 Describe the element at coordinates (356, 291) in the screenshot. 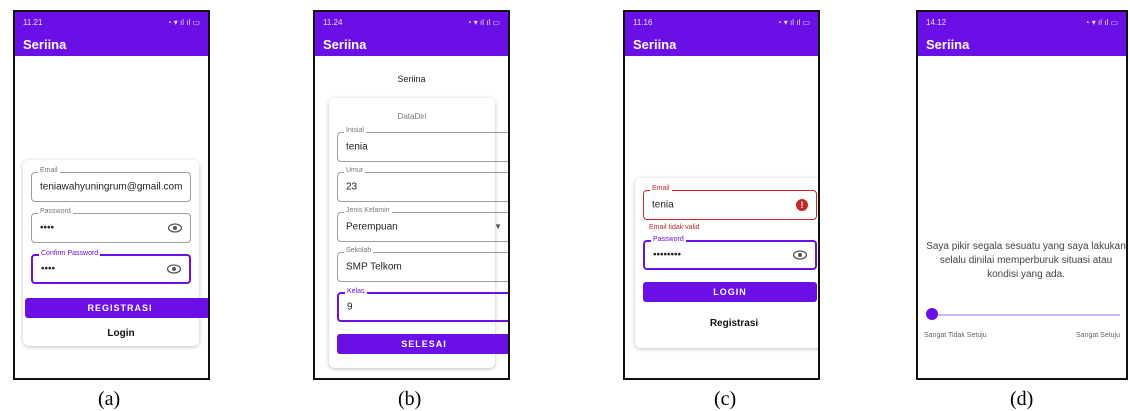

I see `kelas-label: Kelas` at that location.